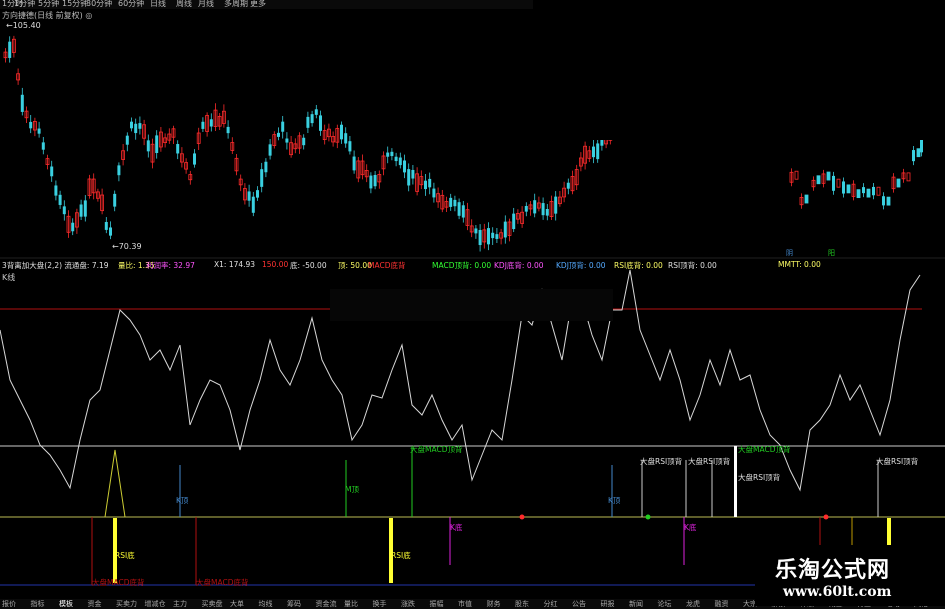 Image resolution: width=945 pixels, height=609 pixels. I want to click on label-rsi-top-c: 大盘RSI顶背, so click(759, 477).